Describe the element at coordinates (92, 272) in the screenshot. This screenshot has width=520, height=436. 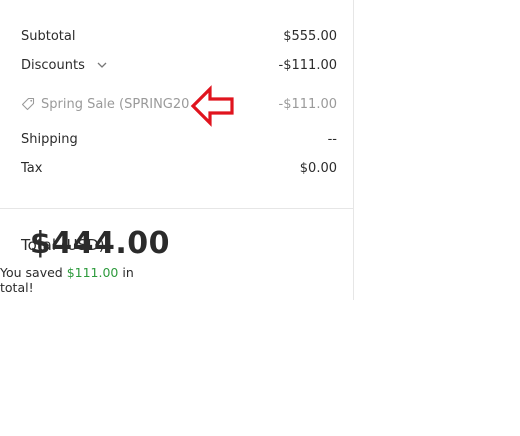
I see `savings-amount: $111.00` at that location.